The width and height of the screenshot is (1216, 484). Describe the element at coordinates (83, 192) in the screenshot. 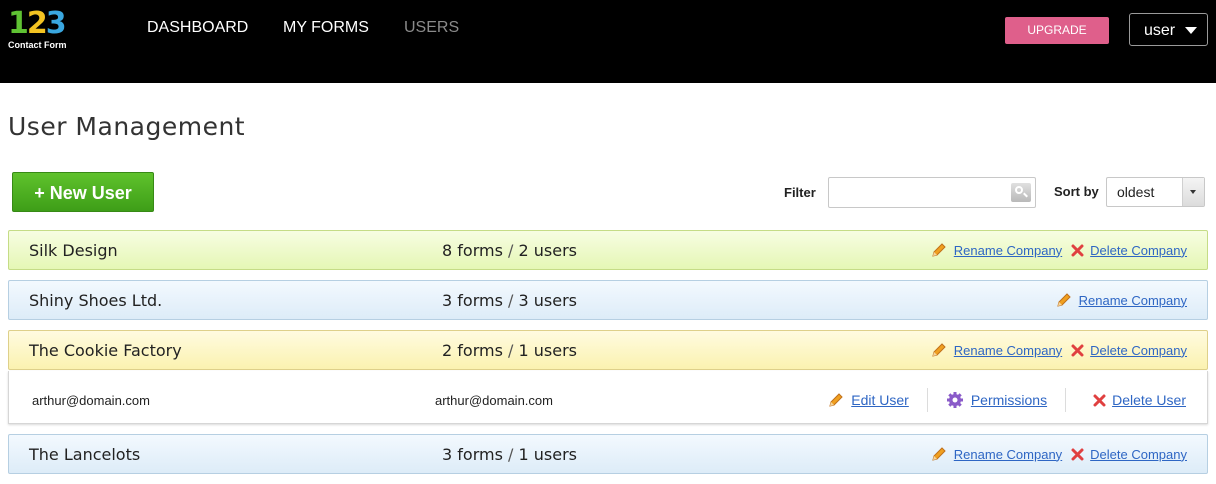

I see `new-user-button: + New User` at that location.